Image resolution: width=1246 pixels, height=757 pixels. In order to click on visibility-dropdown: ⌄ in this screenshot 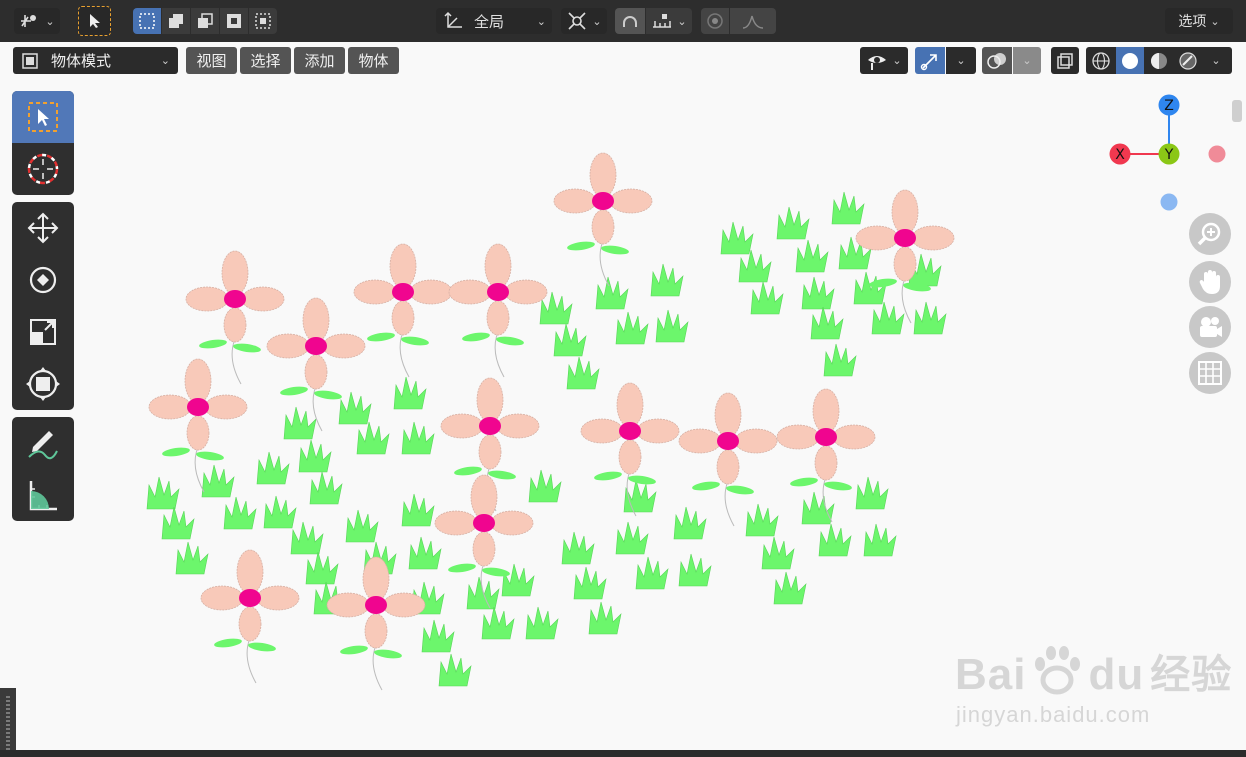, I will do `click(884, 60)`.